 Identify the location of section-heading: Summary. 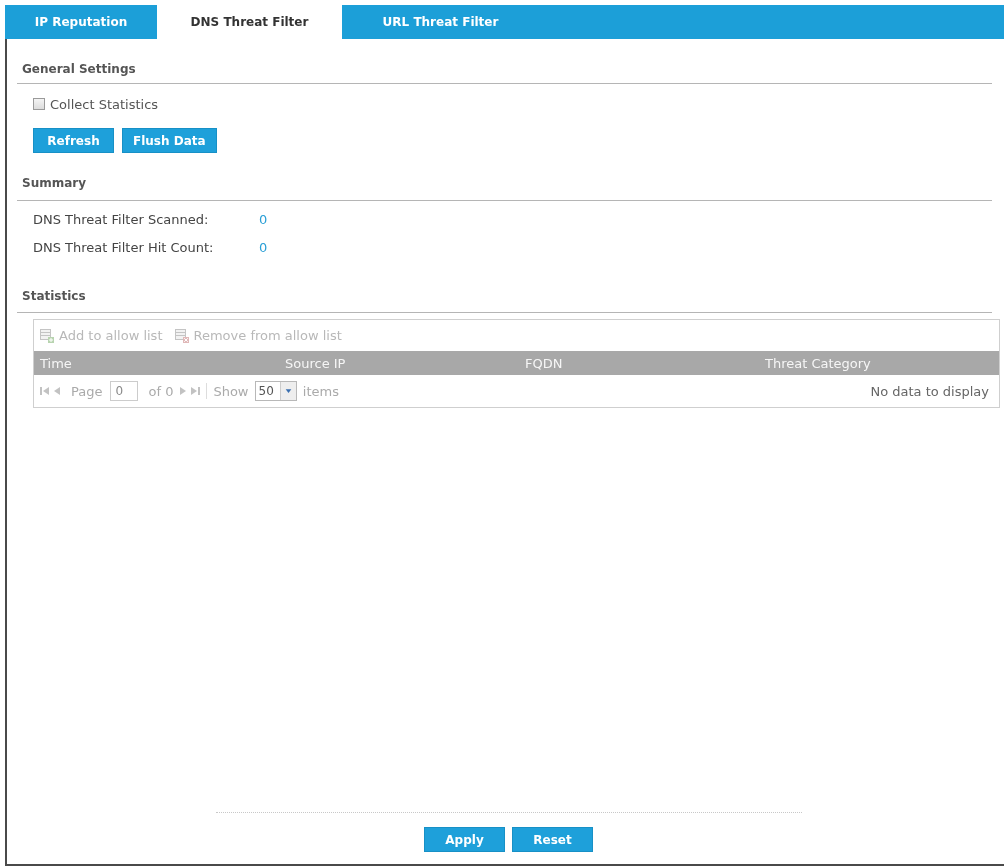
(54, 183).